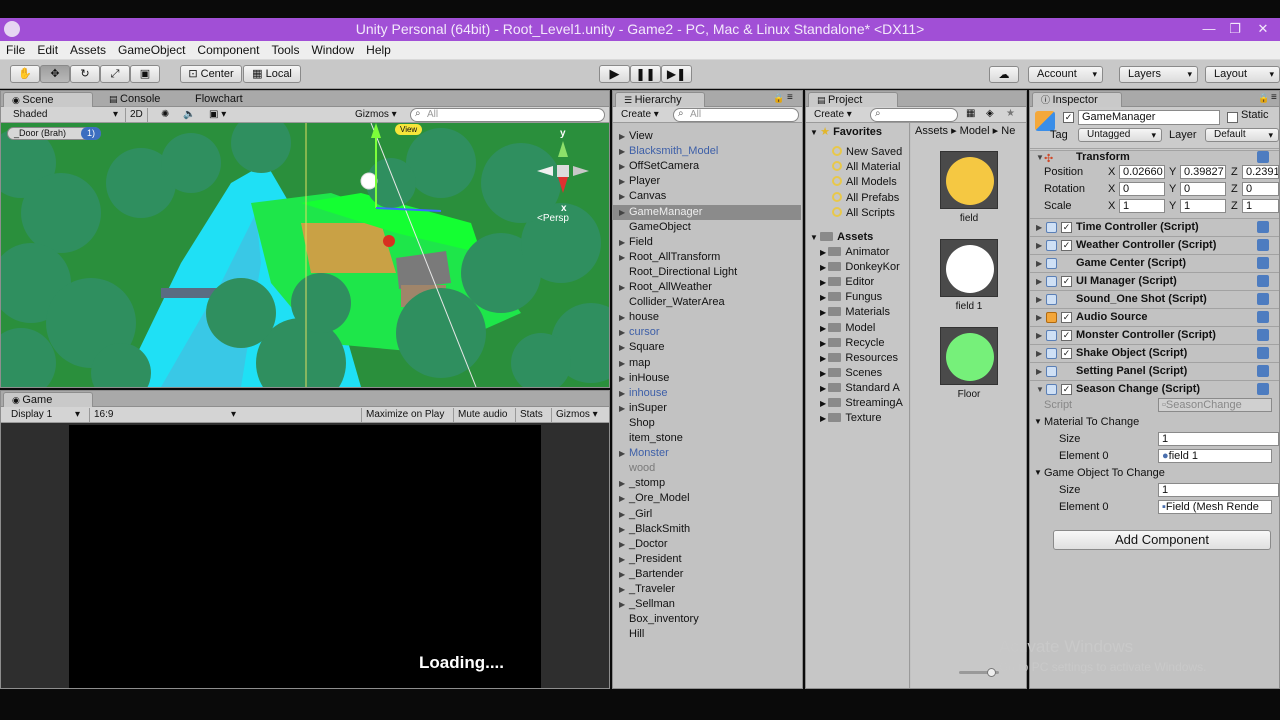 This screenshot has width=1280, height=720. What do you see at coordinates (1010, 113) in the screenshot?
I see `favorite-star-icon: ★` at bounding box center [1010, 113].